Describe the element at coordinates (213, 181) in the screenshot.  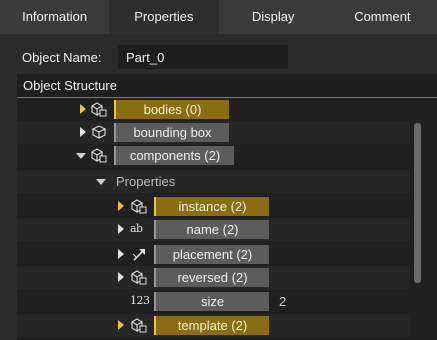
I see `tree-group-properties: Properties` at that location.